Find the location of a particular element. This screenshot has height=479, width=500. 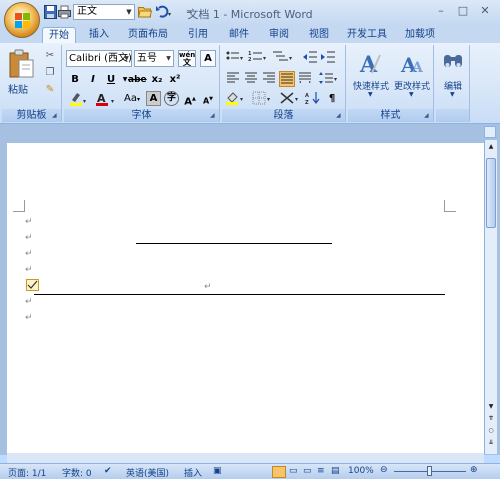

tab-home: 开始 is located at coordinates (59, 35).